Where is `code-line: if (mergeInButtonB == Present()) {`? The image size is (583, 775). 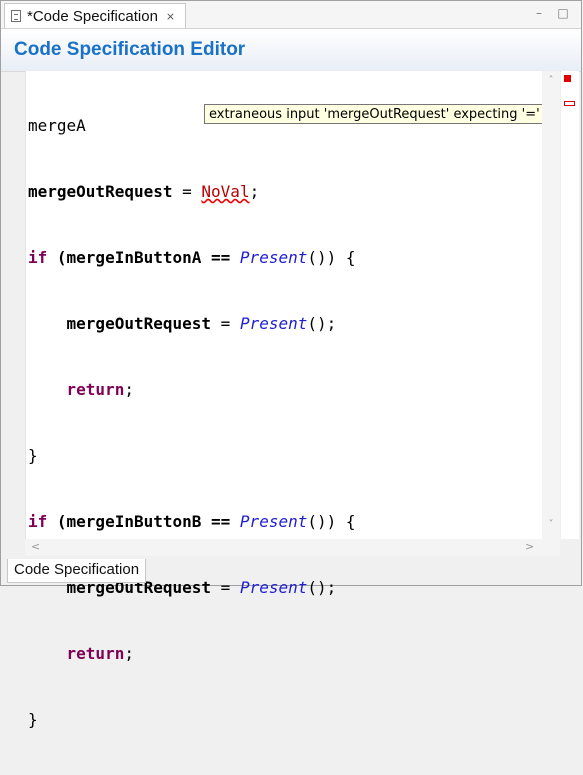 code-line: if (mergeInButtonB == Present()) { is located at coordinates (192, 522).